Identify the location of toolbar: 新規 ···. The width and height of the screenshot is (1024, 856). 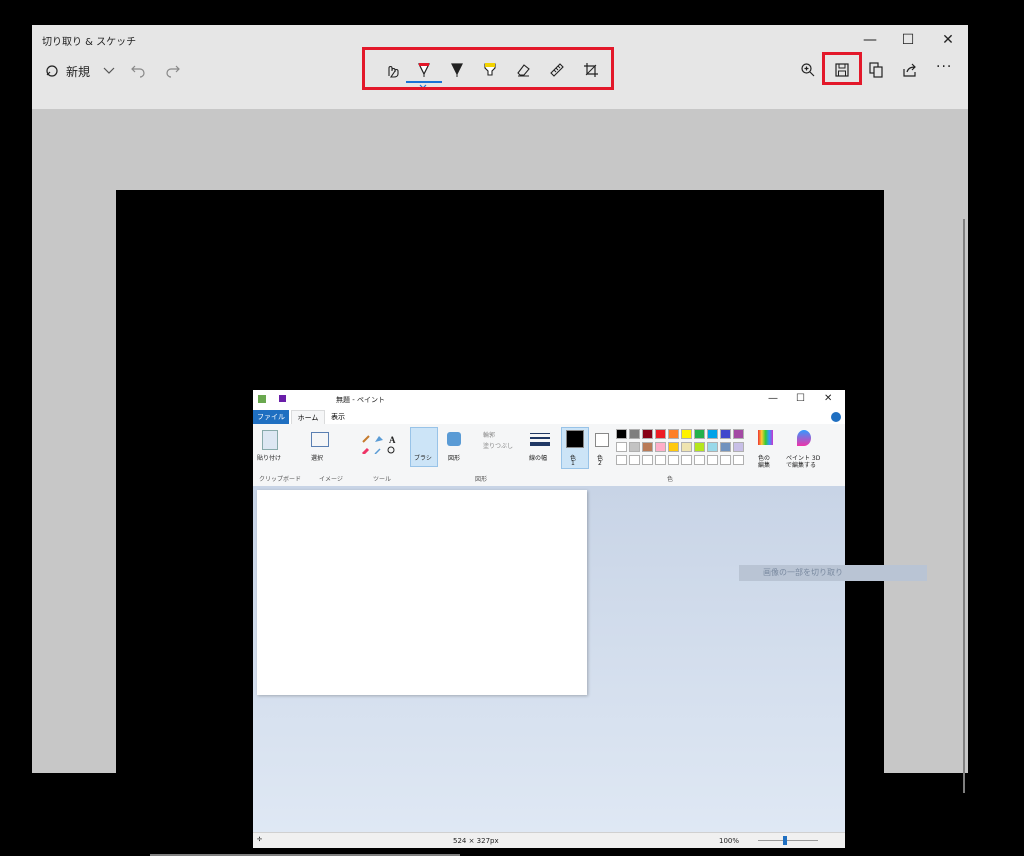
(500, 78).